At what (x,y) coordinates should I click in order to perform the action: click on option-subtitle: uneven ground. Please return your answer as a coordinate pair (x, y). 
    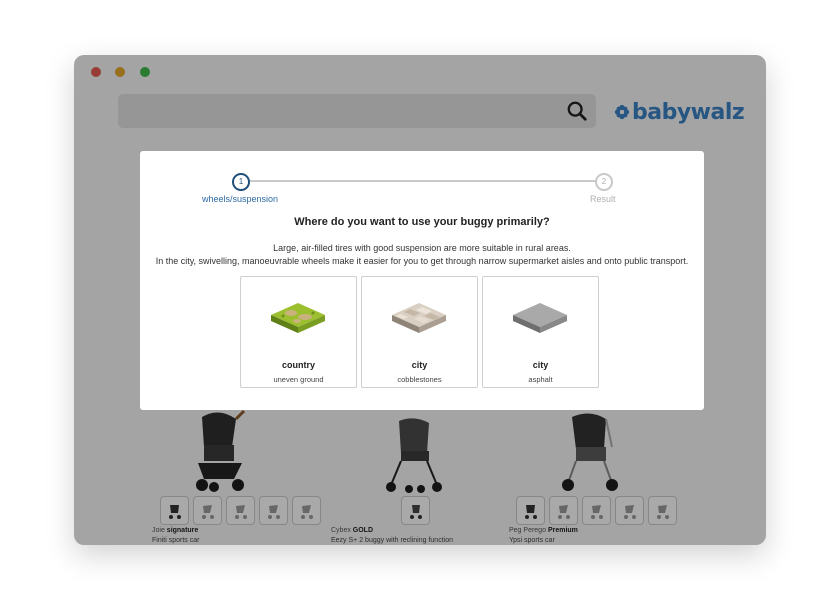
    Looking at the image, I should click on (298, 379).